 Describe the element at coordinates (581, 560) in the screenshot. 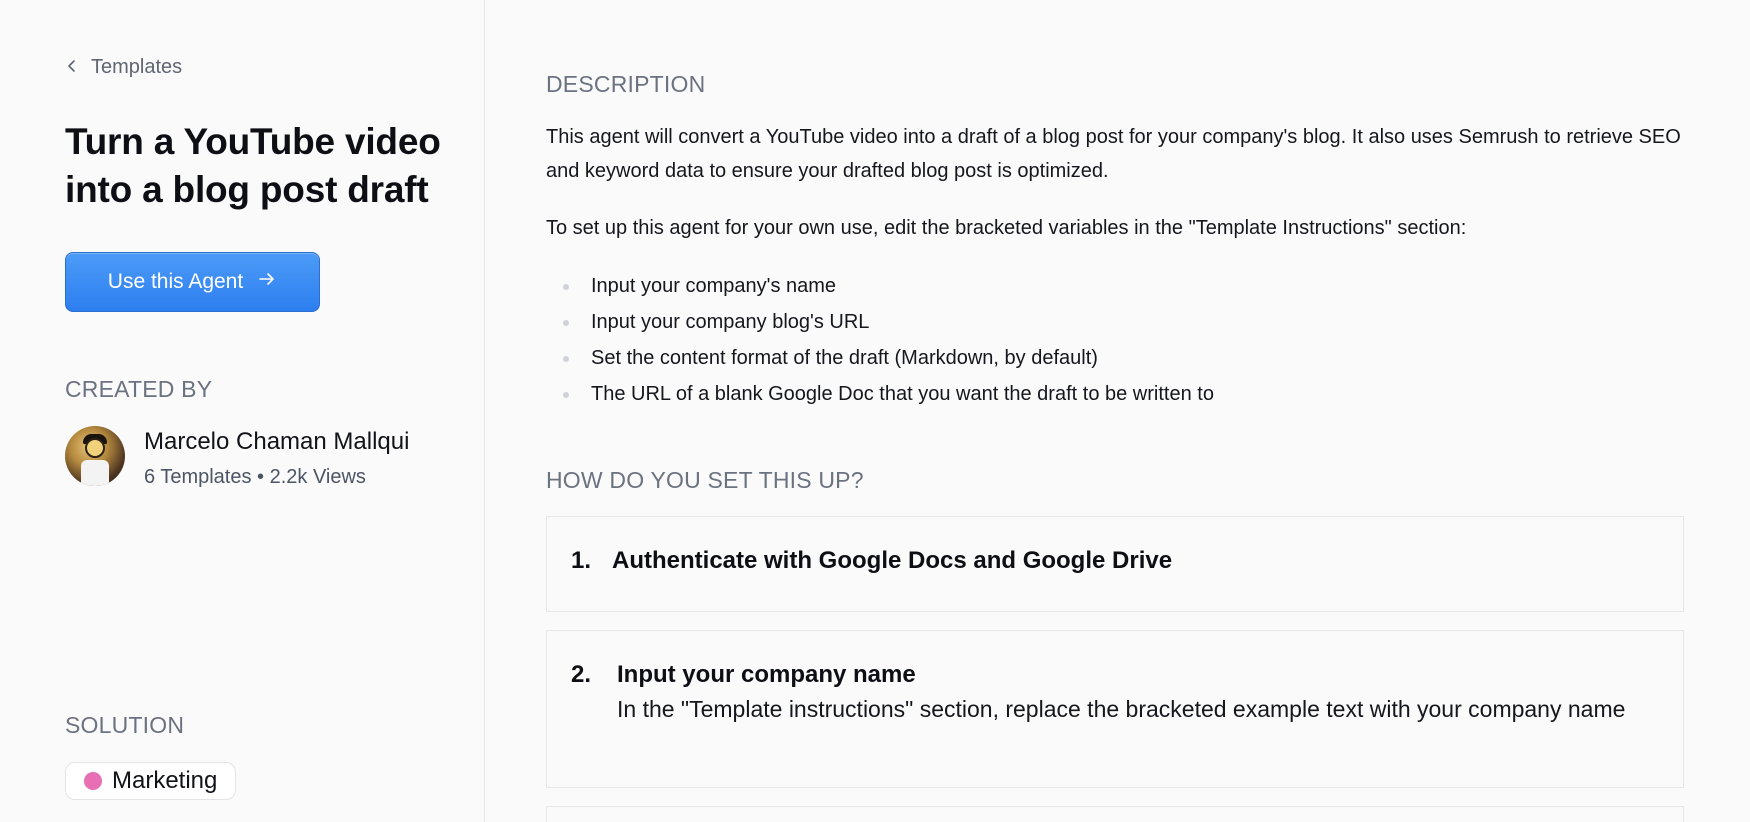

I see `step-number: 1.` at that location.